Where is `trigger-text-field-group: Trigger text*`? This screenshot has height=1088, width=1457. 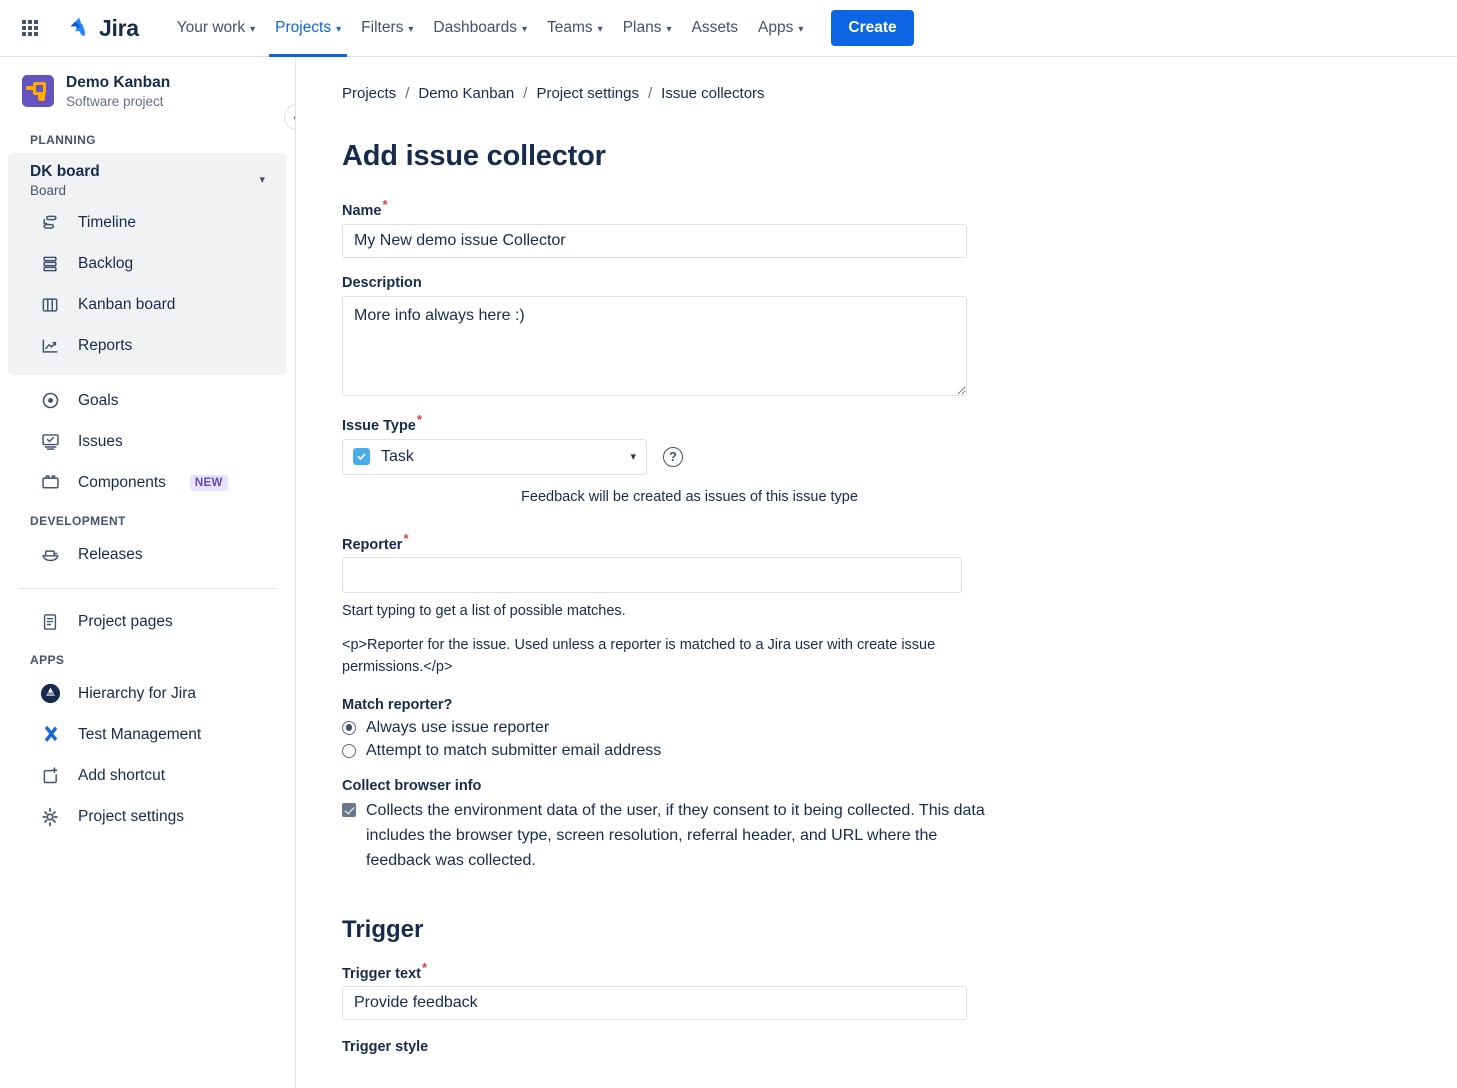 trigger-text-field-group: Trigger text* is located at coordinates (879, 990).